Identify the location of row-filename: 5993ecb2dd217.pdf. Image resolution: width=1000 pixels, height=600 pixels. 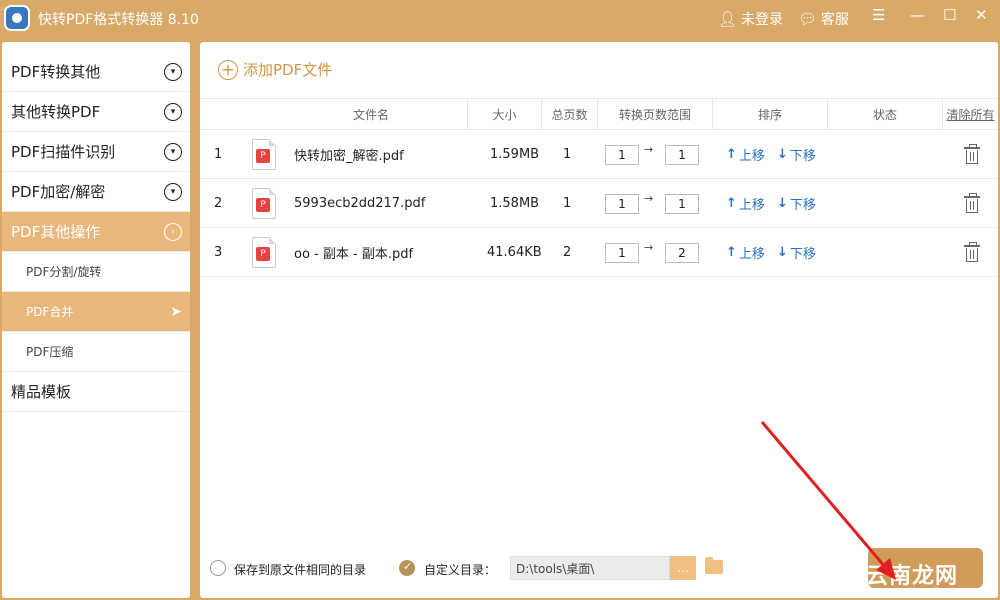
(360, 203).